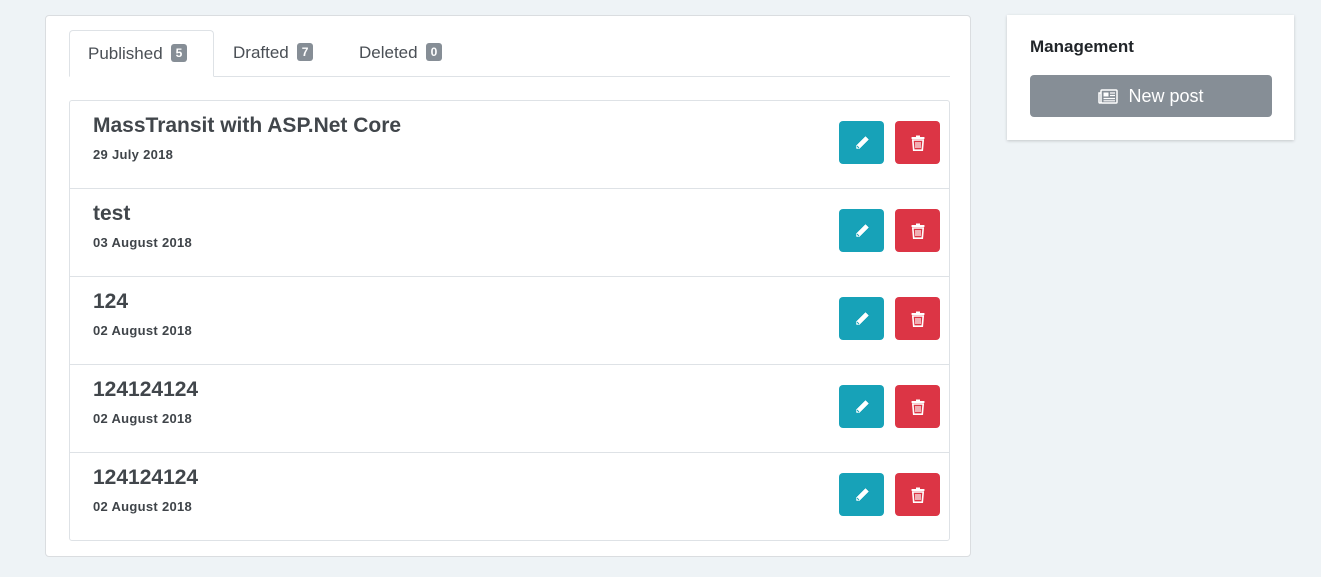 The image size is (1321, 577). What do you see at coordinates (125, 53) in the screenshot?
I see `tab-label: Published` at bounding box center [125, 53].